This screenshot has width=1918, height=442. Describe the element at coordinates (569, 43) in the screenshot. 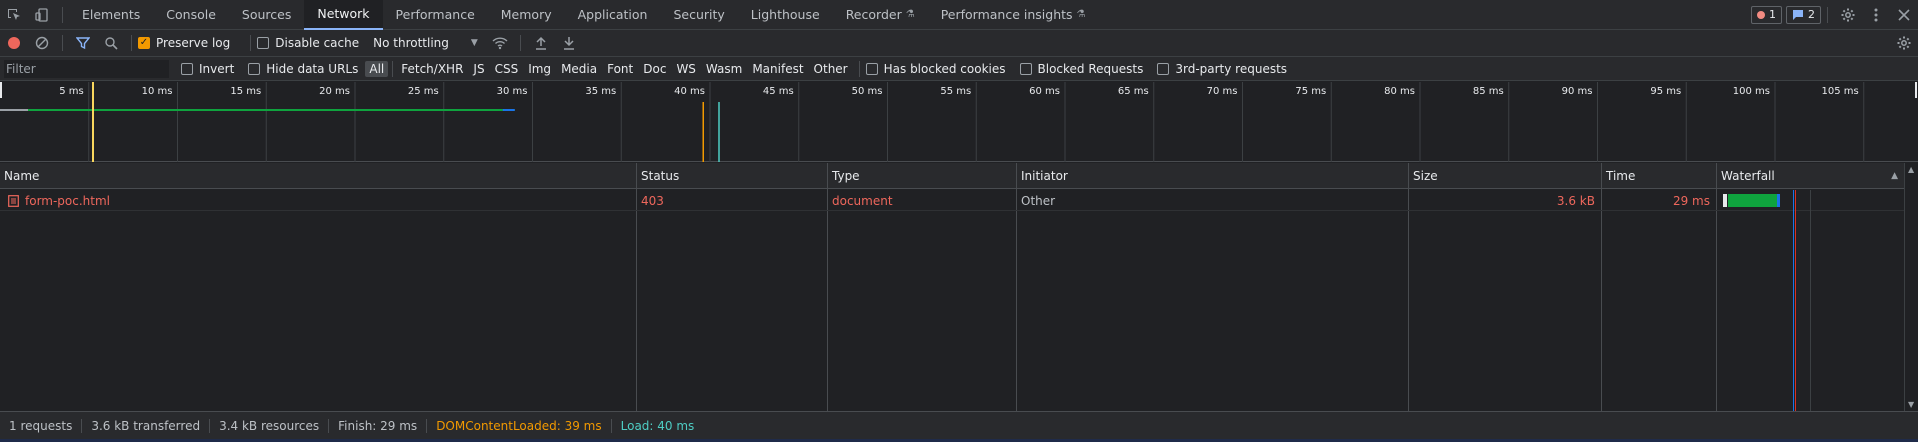

I see `export-har-download-icon` at that location.